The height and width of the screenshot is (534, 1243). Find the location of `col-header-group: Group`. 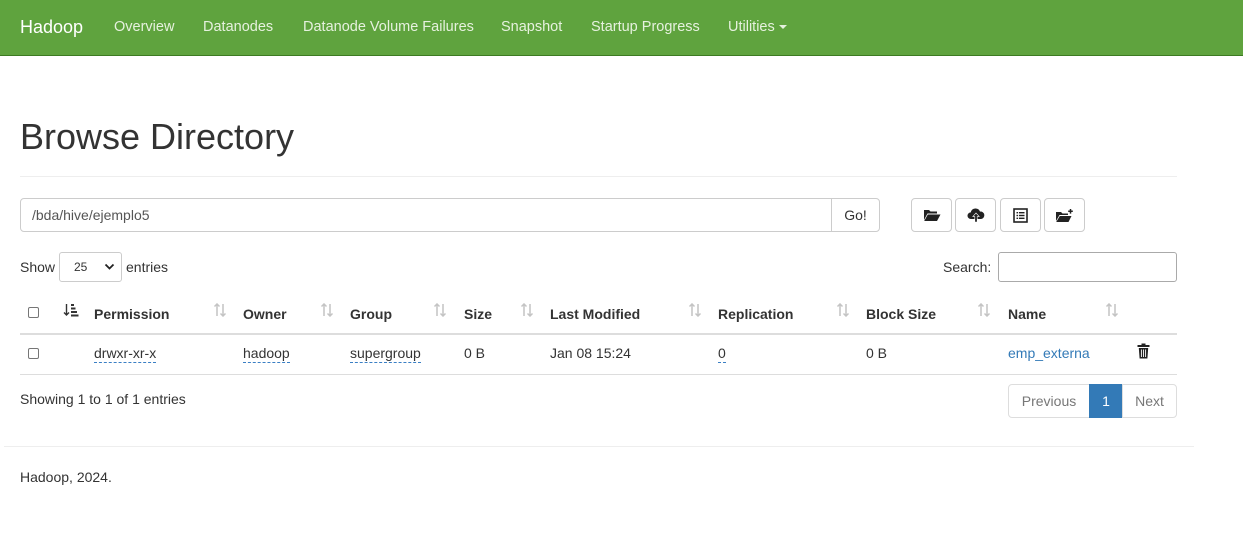

col-header-group: Group is located at coordinates (371, 314).